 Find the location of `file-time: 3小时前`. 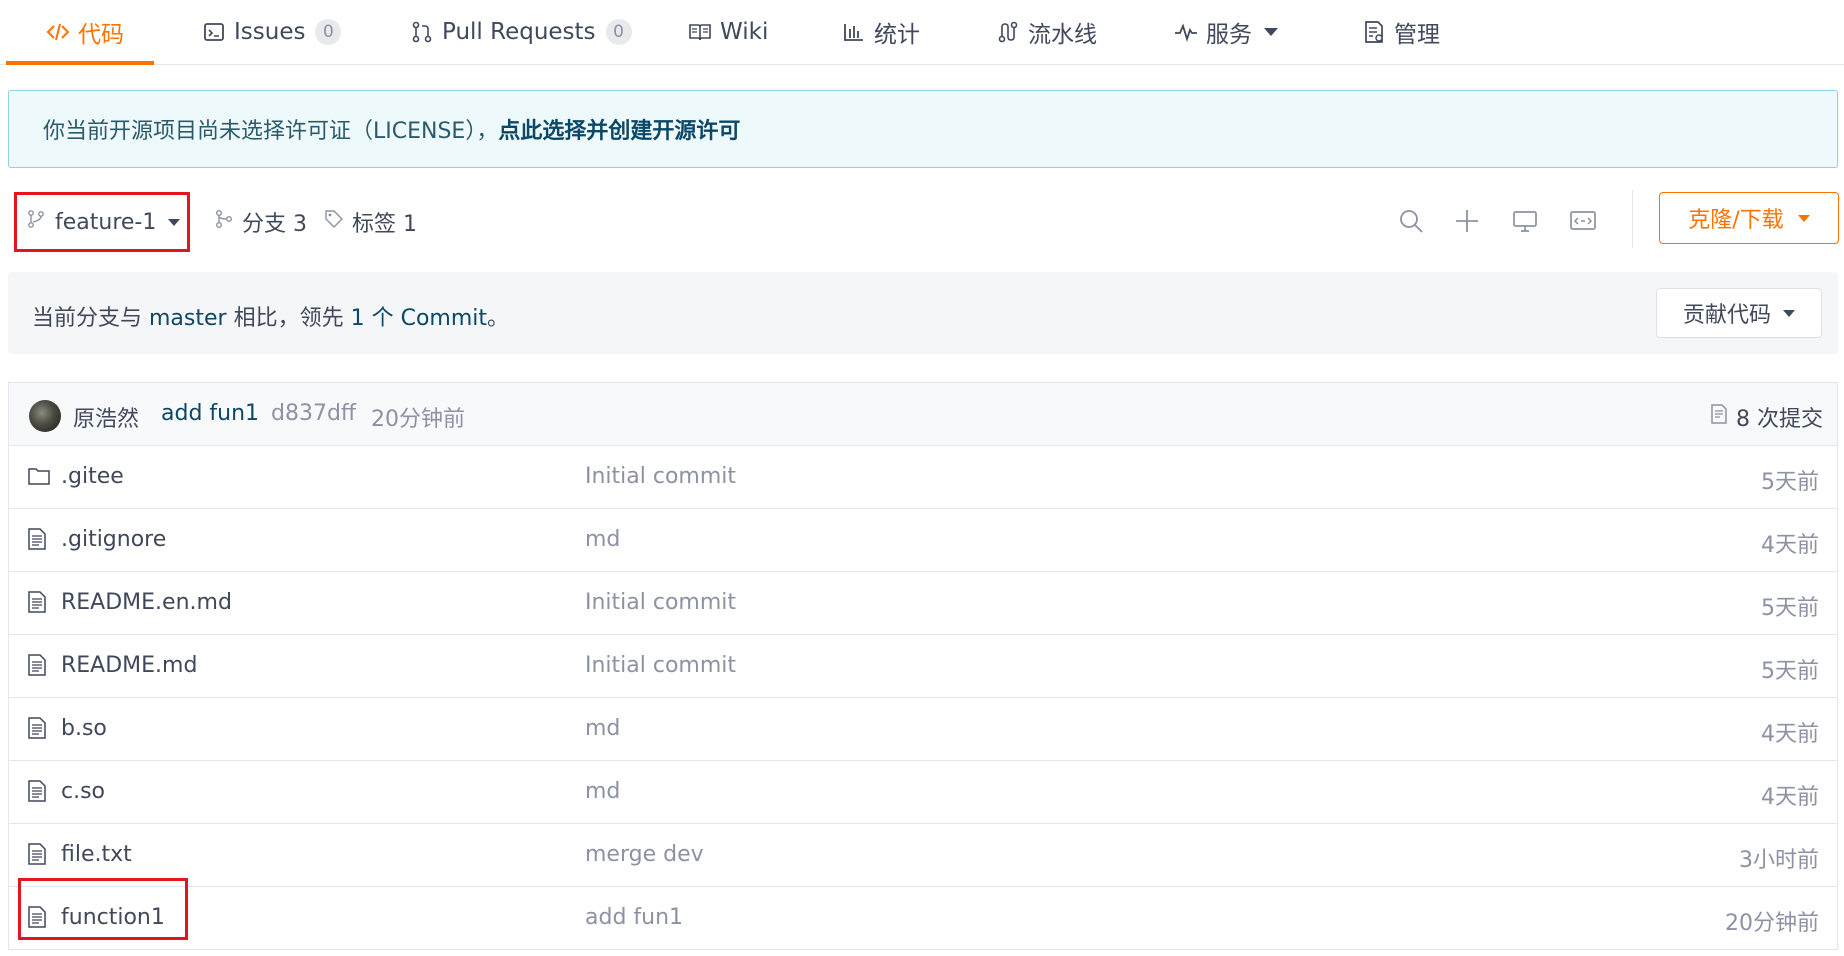

file-time: 3小时前 is located at coordinates (1779, 860).